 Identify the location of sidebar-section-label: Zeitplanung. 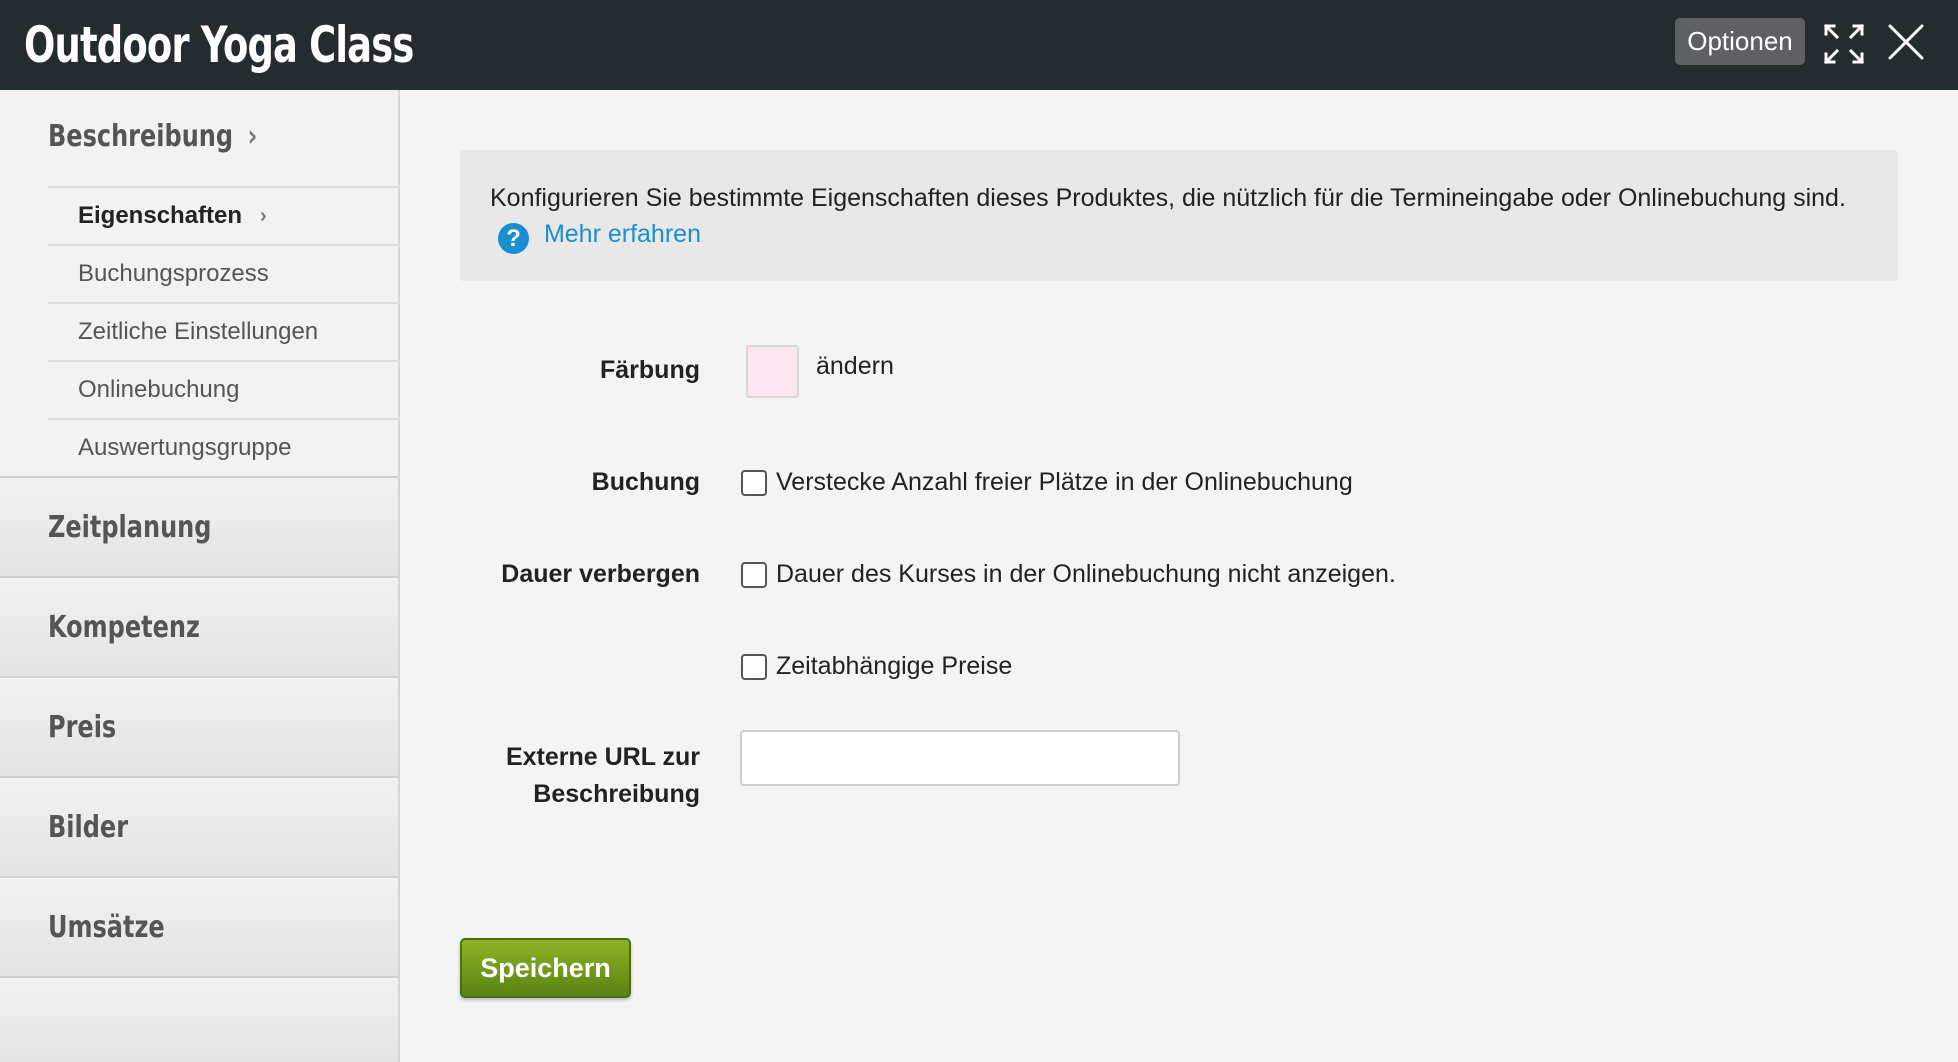
(130, 527).